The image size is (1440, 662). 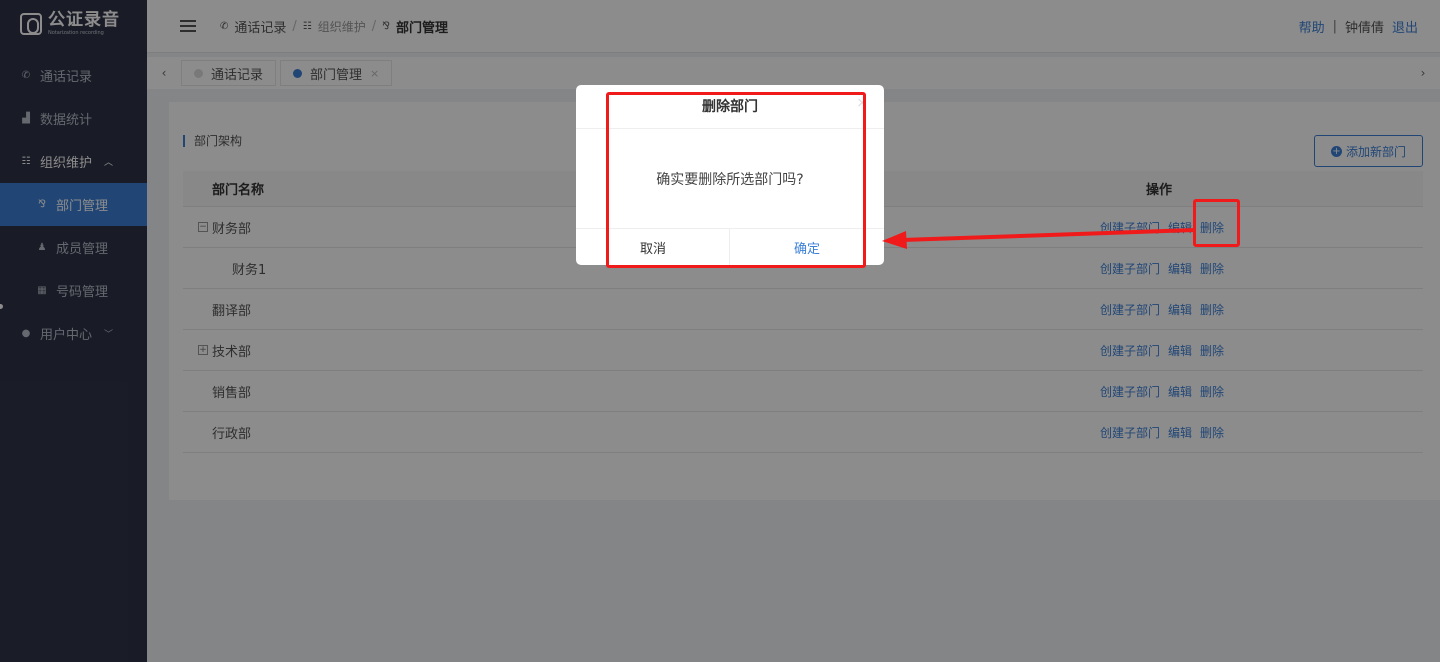 What do you see at coordinates (1216, 223) in the screenshot?
I see `annotation-box-delete` at bounding box center [1216, 223].